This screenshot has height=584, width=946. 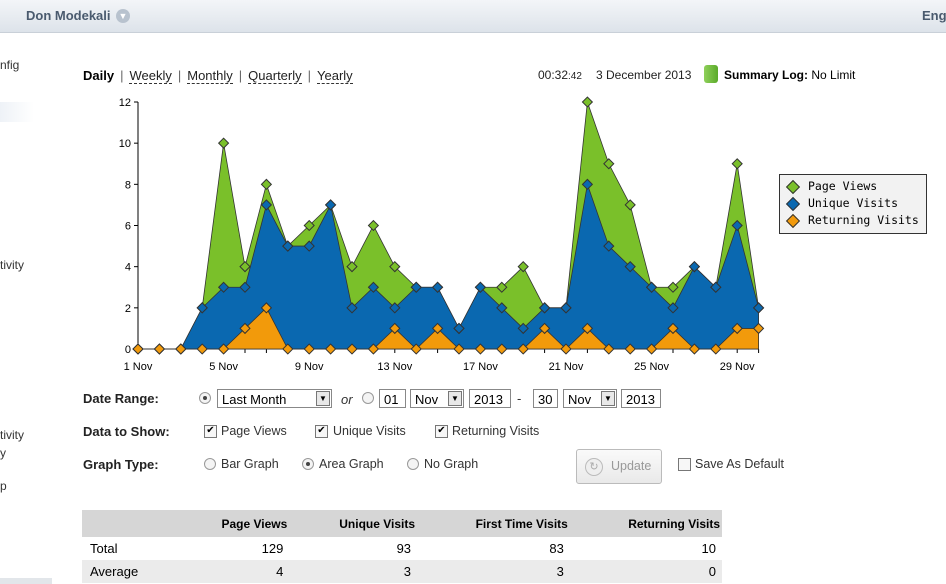 I want to click on x-tick-label: 9 Nov, so click(x=309, y=367).